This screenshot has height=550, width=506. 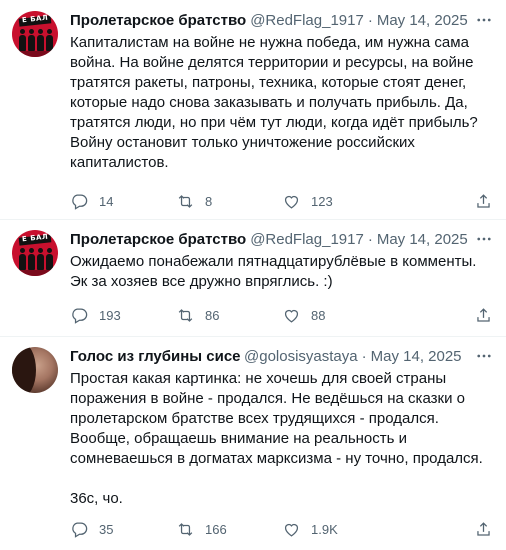 I want to click on retweet-count: 166, so click(x=216, y=529).